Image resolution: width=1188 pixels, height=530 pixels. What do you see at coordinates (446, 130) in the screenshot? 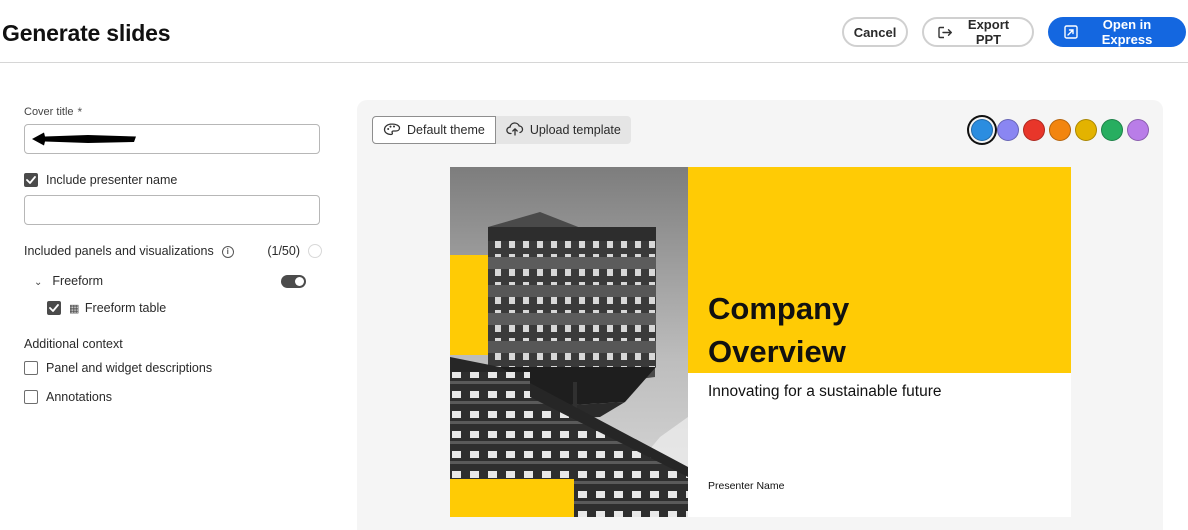
I see `default-theme-label: Default theme` at bounding box center [446, 130].